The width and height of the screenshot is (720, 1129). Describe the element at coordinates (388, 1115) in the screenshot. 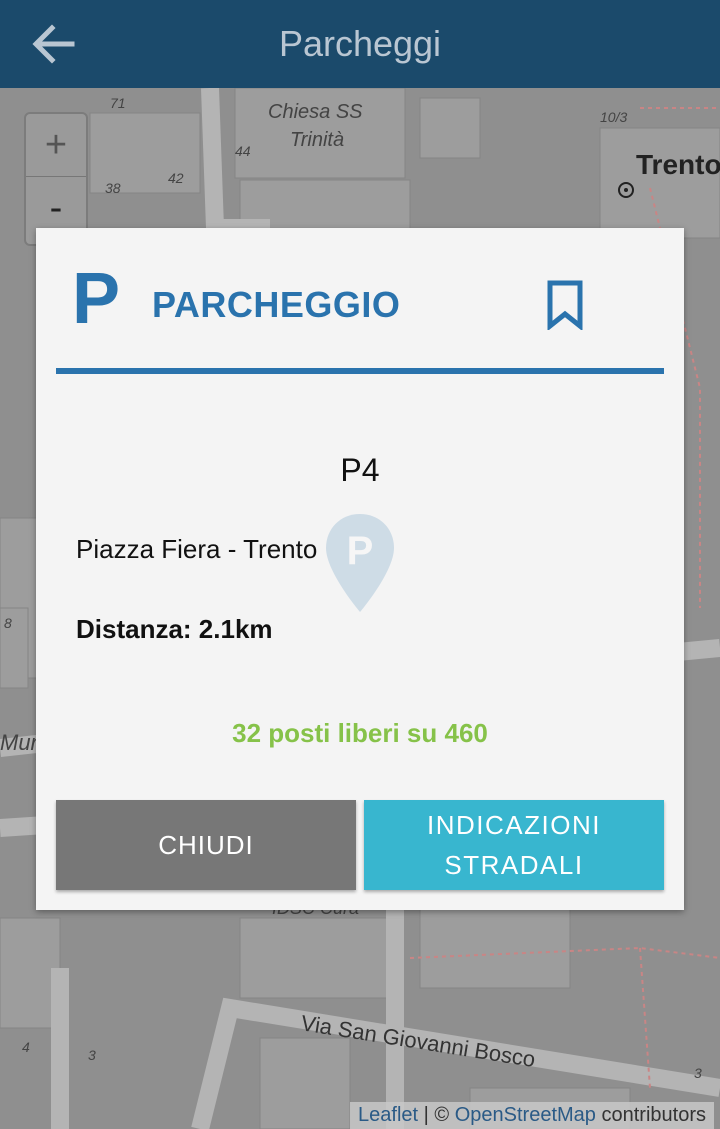

I see `leaflet-link: Leaflet` at that location.